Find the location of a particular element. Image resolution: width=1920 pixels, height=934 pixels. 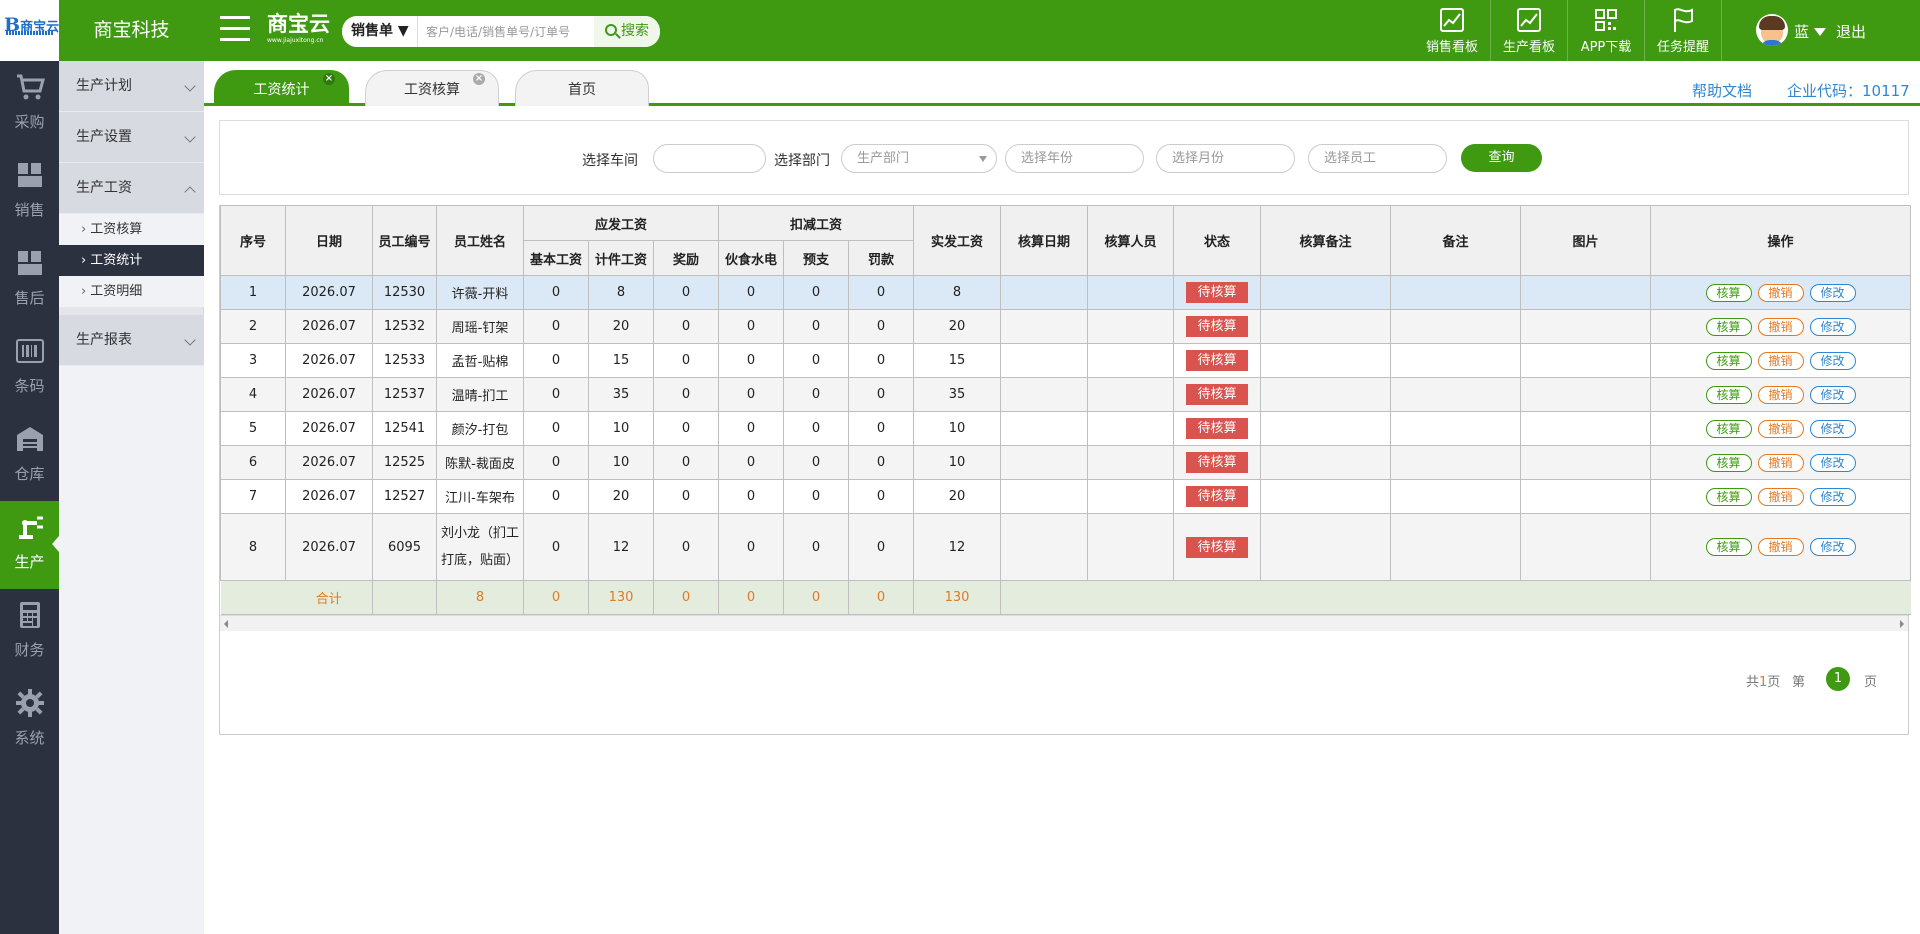

cell-fine: 0 is located at coordinates (881, 292).